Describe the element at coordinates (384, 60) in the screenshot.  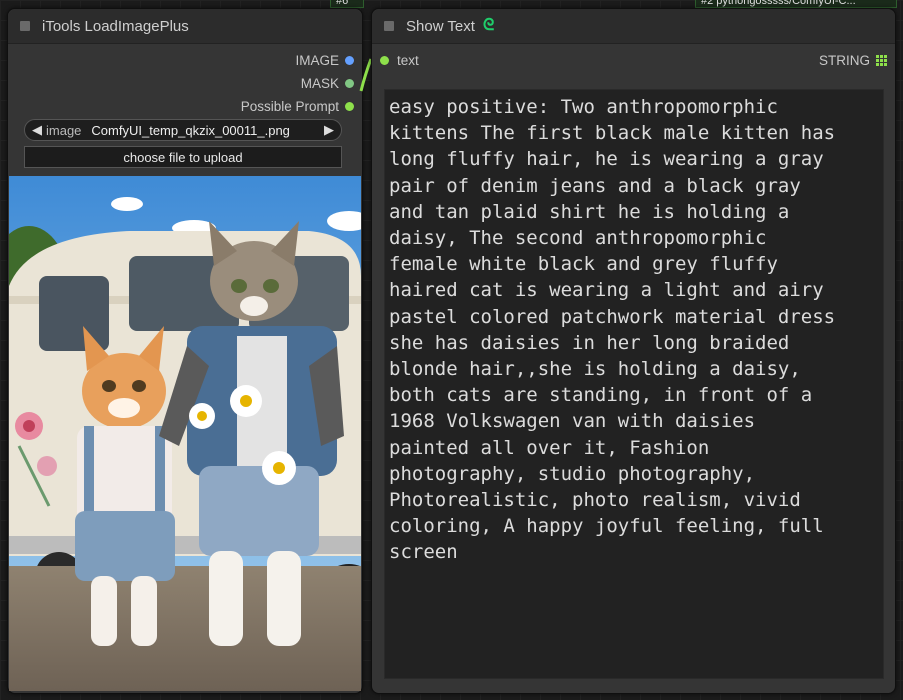
I see `input-slot-dot-icon` at that location.